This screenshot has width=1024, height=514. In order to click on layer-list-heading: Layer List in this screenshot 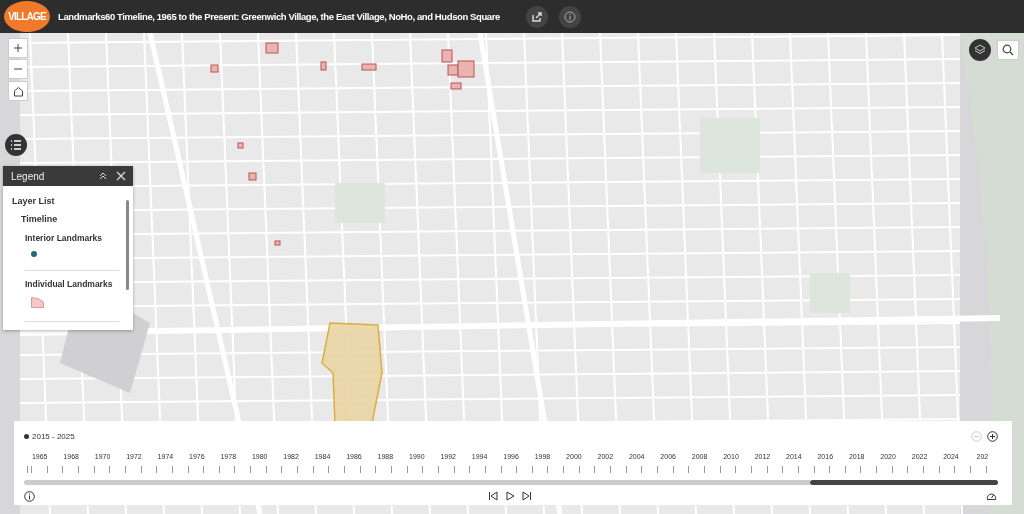, I will do `click(34, 201)`.